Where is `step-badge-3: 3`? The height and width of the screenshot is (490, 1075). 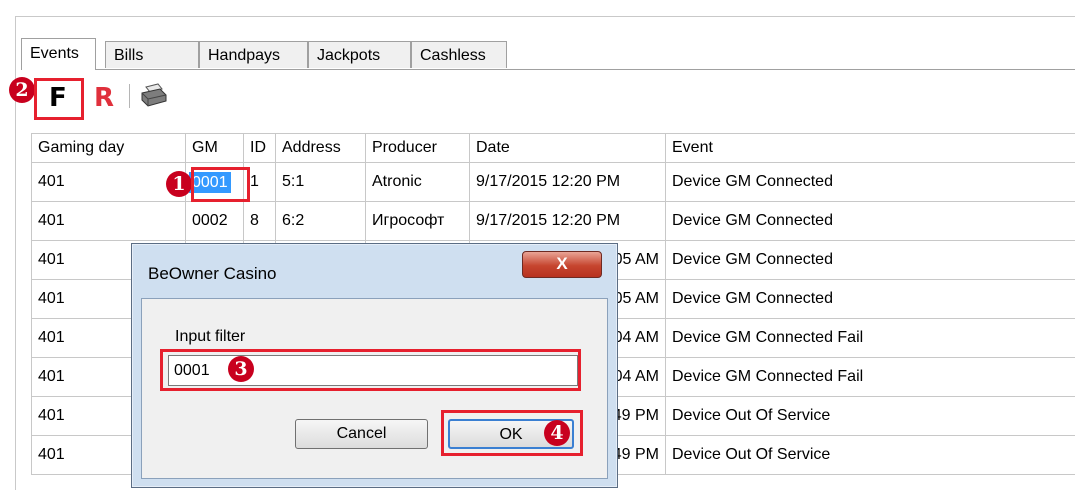 step-badge-3: 3 is located at coordinates (241, 369).